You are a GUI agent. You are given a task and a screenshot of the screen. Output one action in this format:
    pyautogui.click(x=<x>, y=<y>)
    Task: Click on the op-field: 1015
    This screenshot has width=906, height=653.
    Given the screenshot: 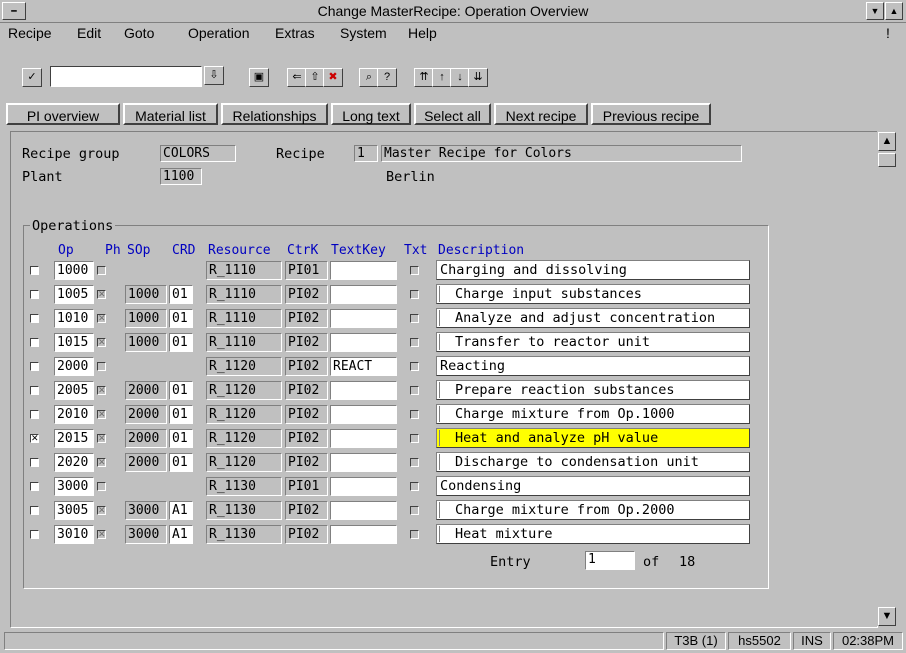 What is the action you would take?
    pyautogui.click(x=74, y=342)
    